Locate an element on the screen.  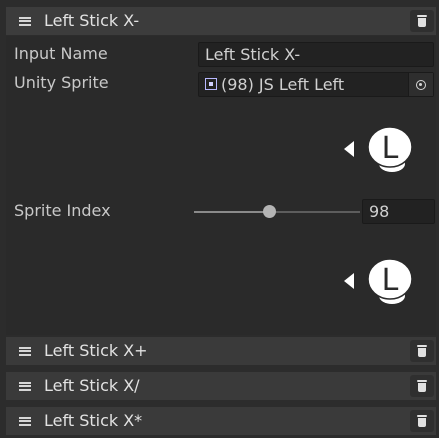
slider-knob is located at coordinates (269, 211).